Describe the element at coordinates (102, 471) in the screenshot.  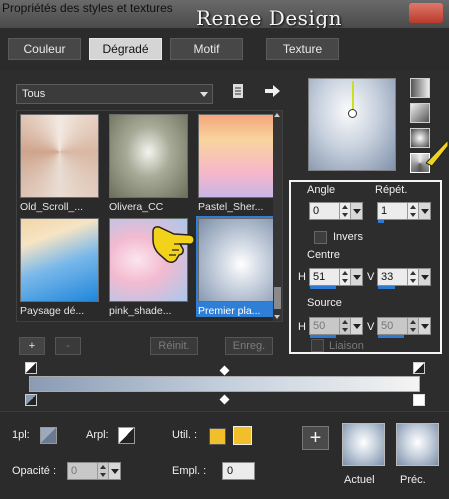
I see `opacity-stepper` at that location.